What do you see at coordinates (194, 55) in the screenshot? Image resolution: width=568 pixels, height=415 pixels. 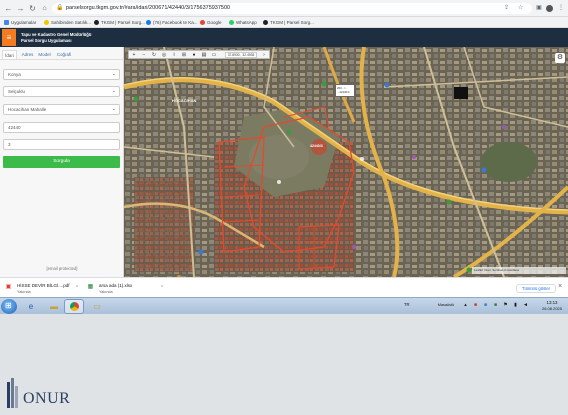 I see `marker-icon: ●` at bounding box center [194, 55].